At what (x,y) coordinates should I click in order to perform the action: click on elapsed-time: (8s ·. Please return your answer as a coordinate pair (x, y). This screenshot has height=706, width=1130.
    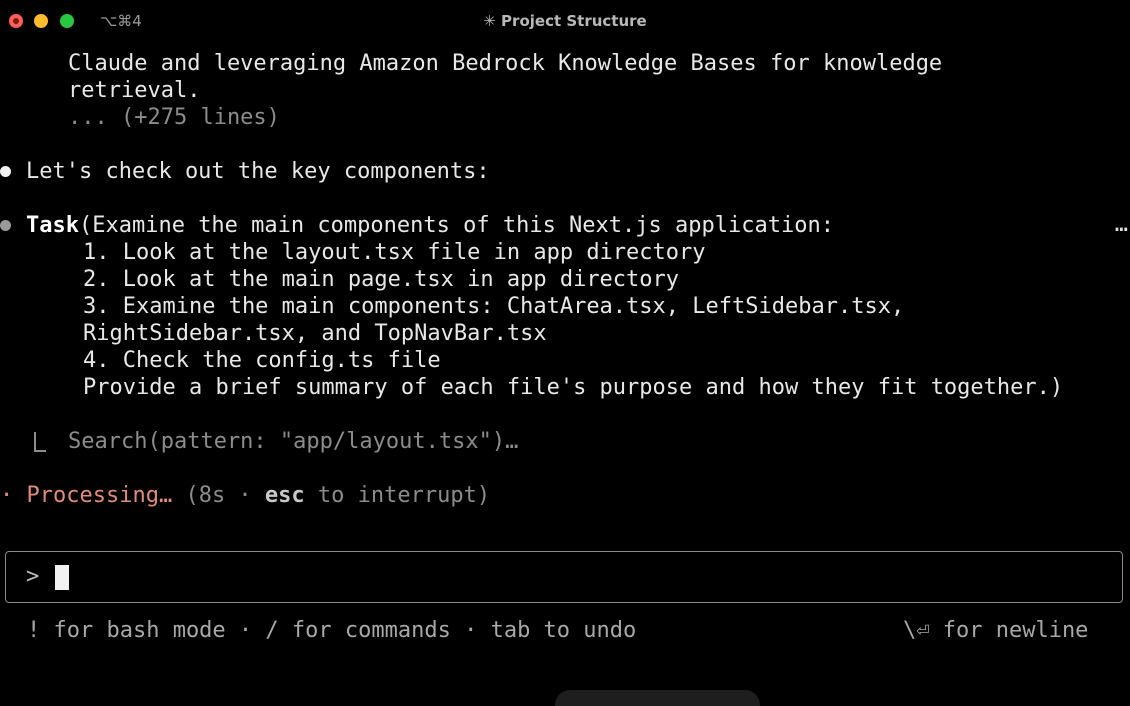
    Looking at the image, I should click on (218, 495).